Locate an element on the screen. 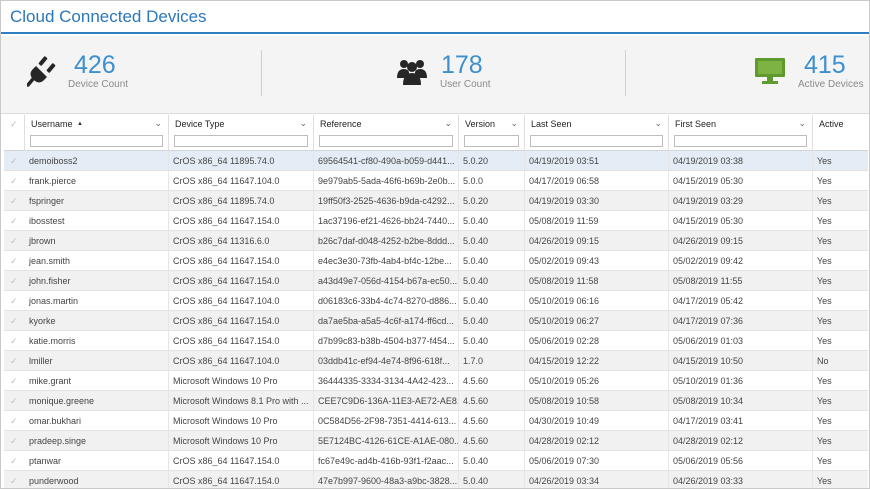 This screenshot has height=489, width=870. cell-username: monique.greene is located at coordinates (97, 401).